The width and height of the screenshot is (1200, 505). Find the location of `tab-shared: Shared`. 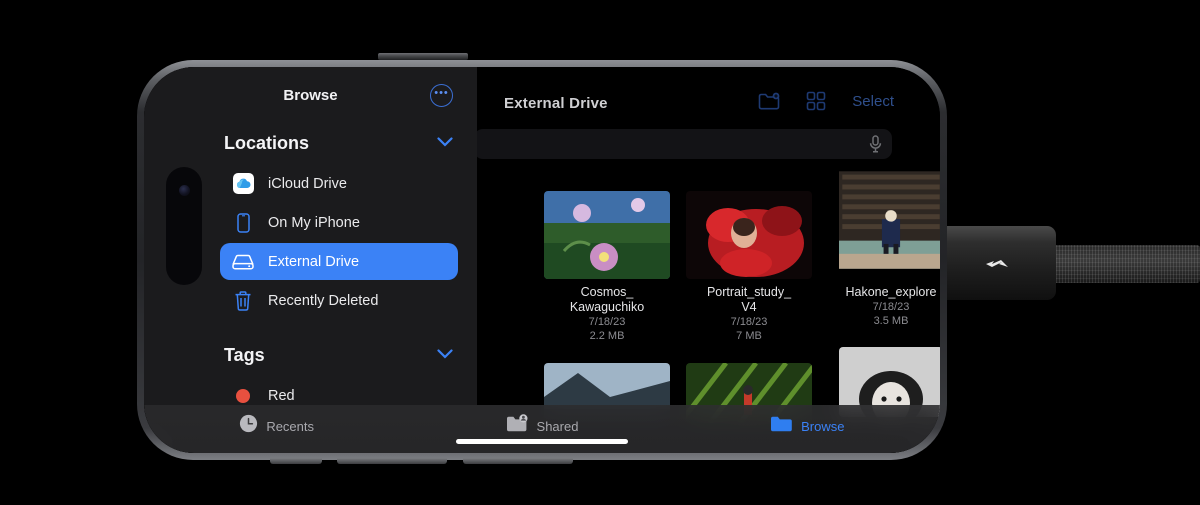

tab-shared: Shared is located at coordinates (541, 426).